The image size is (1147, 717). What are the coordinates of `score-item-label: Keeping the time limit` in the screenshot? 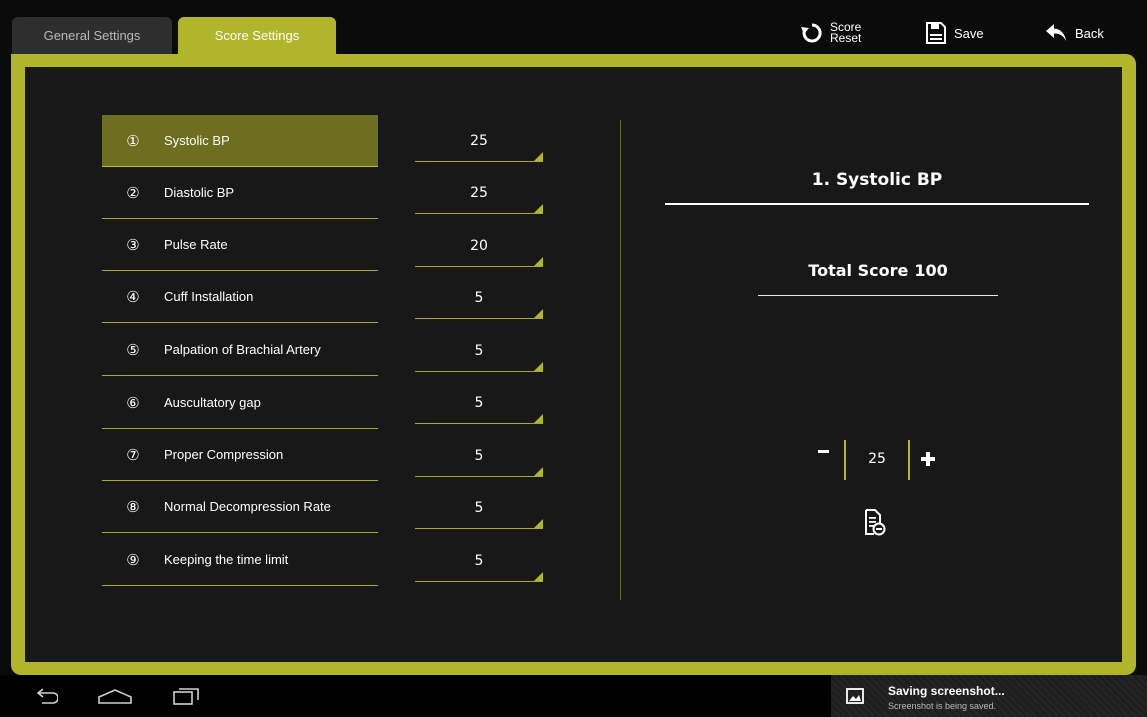 It's located at (226, 559).